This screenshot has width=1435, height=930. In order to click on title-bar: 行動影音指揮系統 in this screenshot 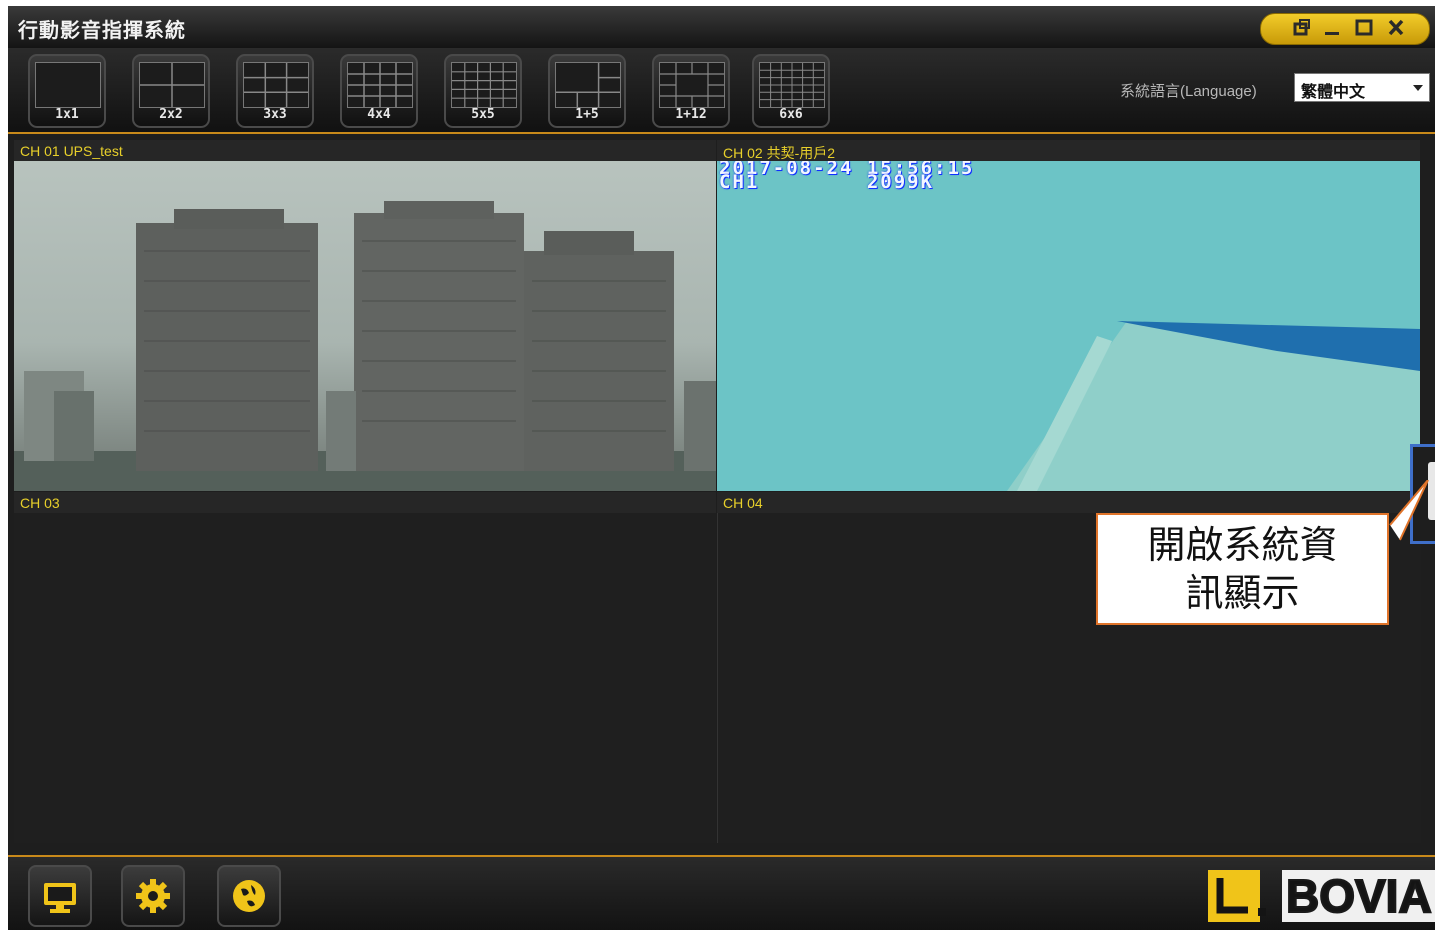, I will do `click(721, 27)`.